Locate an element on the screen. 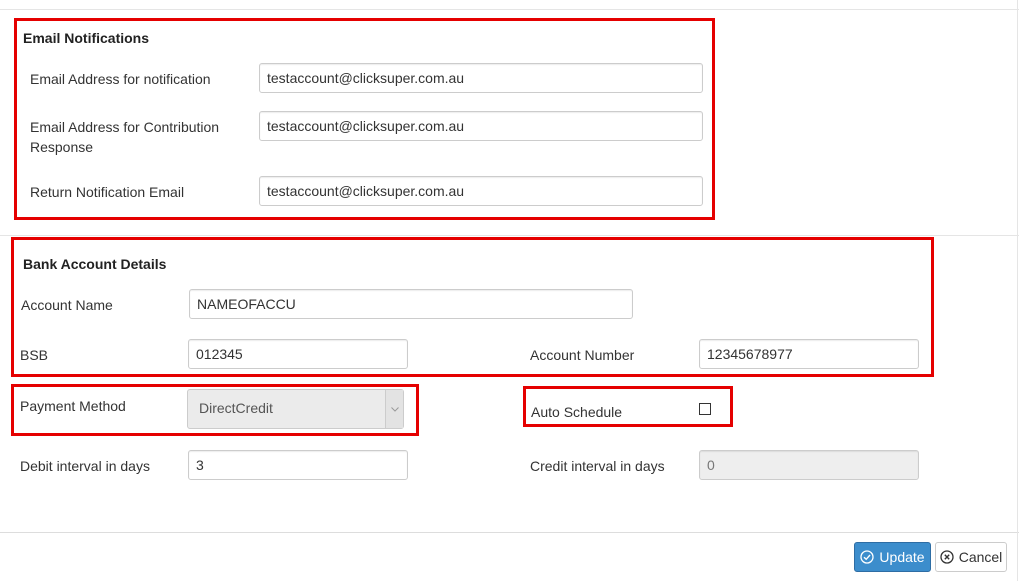 The image size is (1019, 581). contribution-email-label-line2: Response is located at coordinates (62, 147).